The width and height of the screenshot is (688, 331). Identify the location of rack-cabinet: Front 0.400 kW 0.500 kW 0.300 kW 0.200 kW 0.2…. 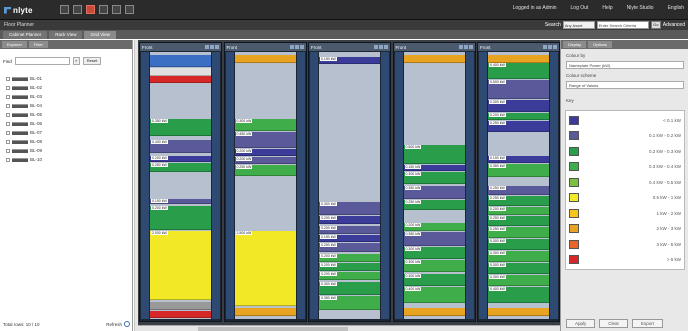
(518, 182).